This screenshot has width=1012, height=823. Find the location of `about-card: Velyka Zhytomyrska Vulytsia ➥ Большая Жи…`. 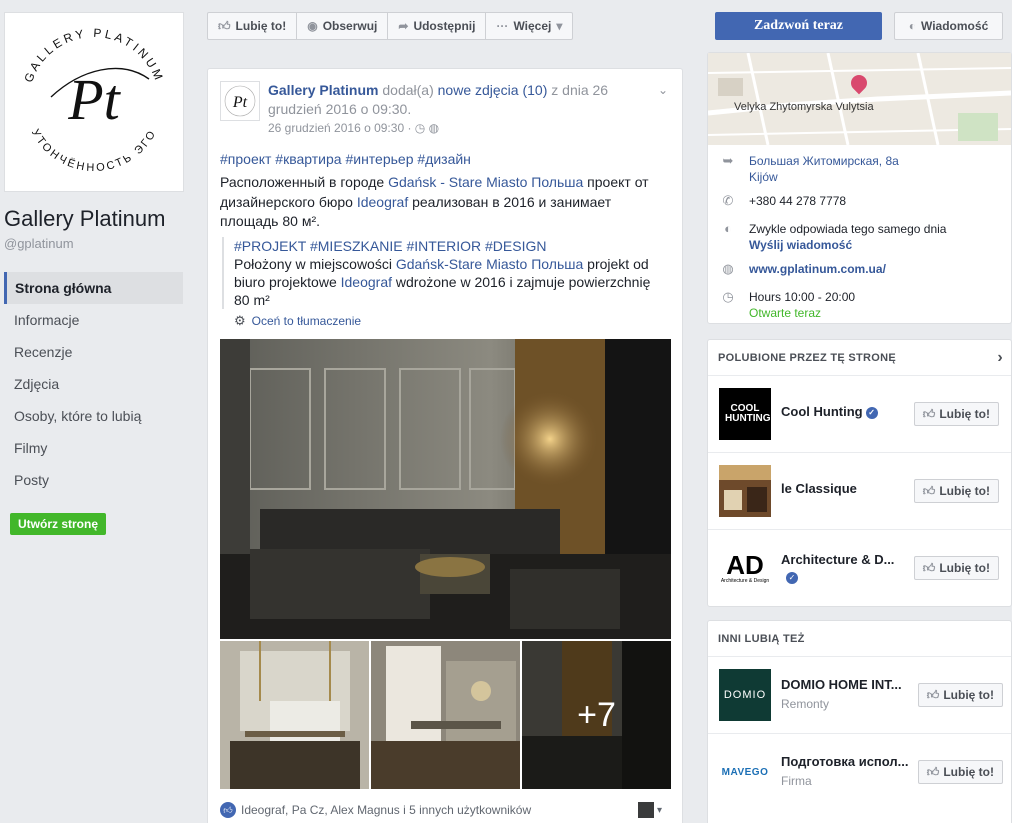

about-card: Velyka Zhytomyrska Vulytsia ➥ Большая Жи… is located at coordinates (859, 188).